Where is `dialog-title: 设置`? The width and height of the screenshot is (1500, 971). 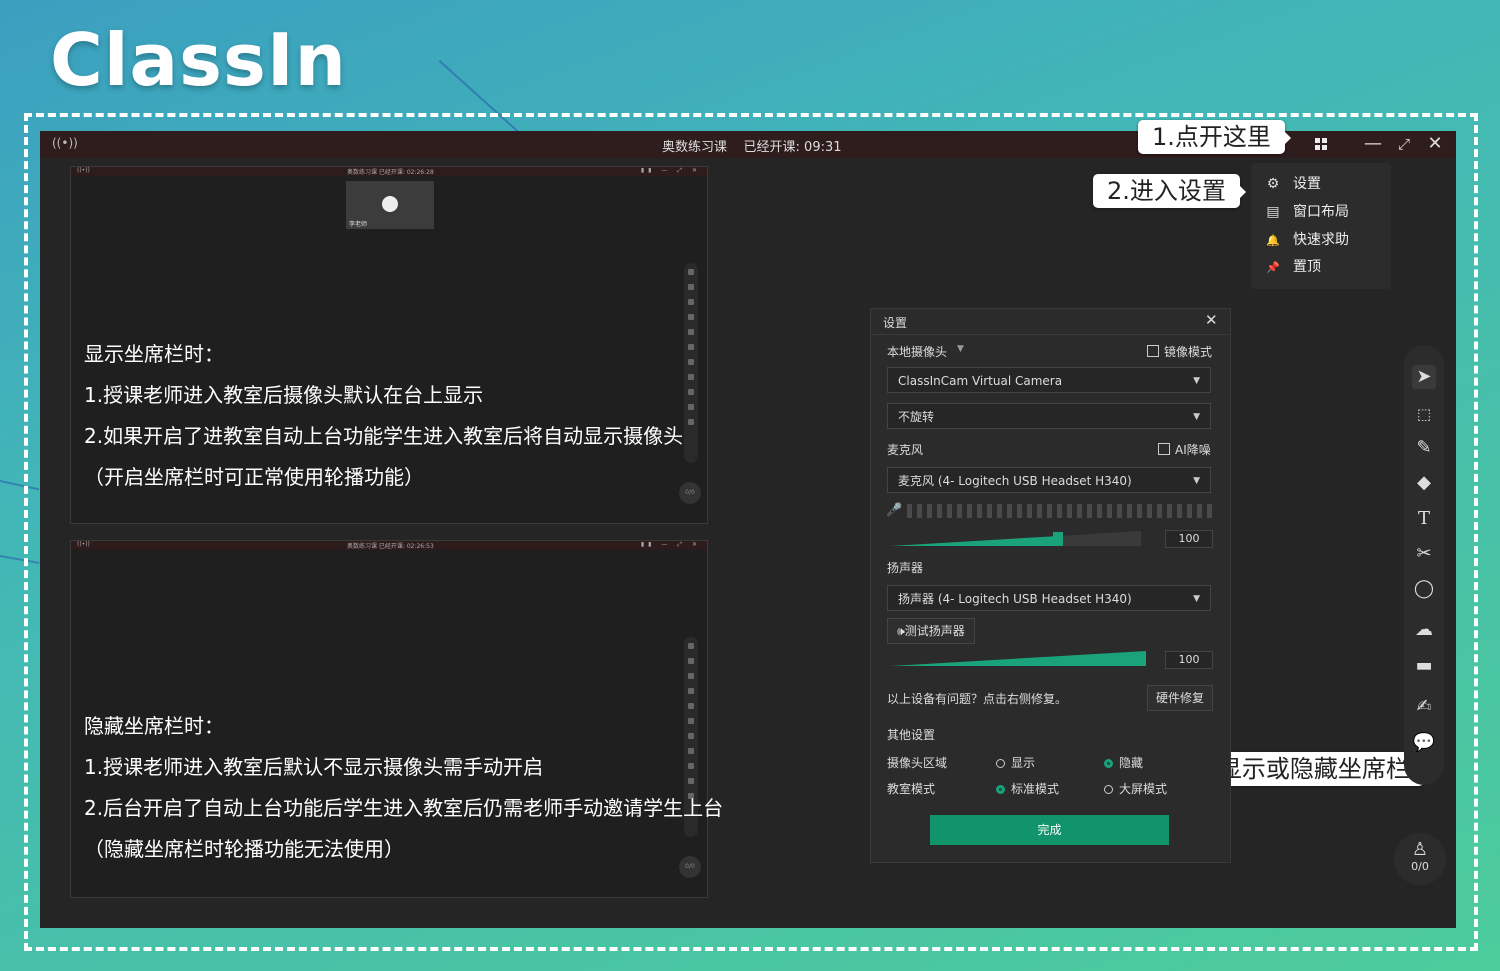
dialog-title: 设置 is located at coordinates (895, 323).